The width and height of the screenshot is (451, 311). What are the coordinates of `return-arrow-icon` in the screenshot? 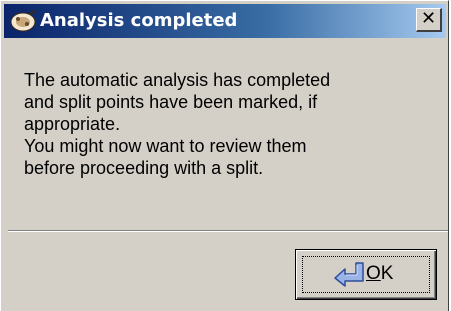 It's located at (349, 274).